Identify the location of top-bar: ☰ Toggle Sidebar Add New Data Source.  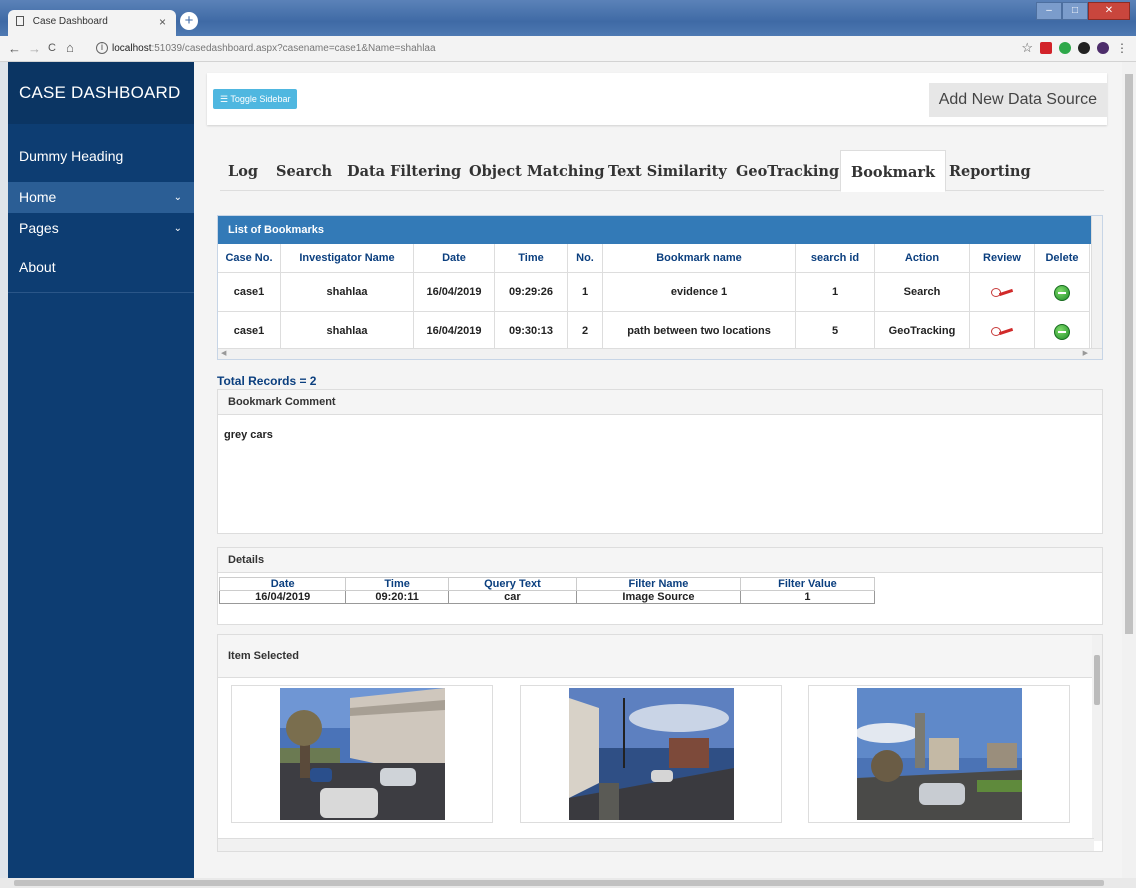
(657, 99).